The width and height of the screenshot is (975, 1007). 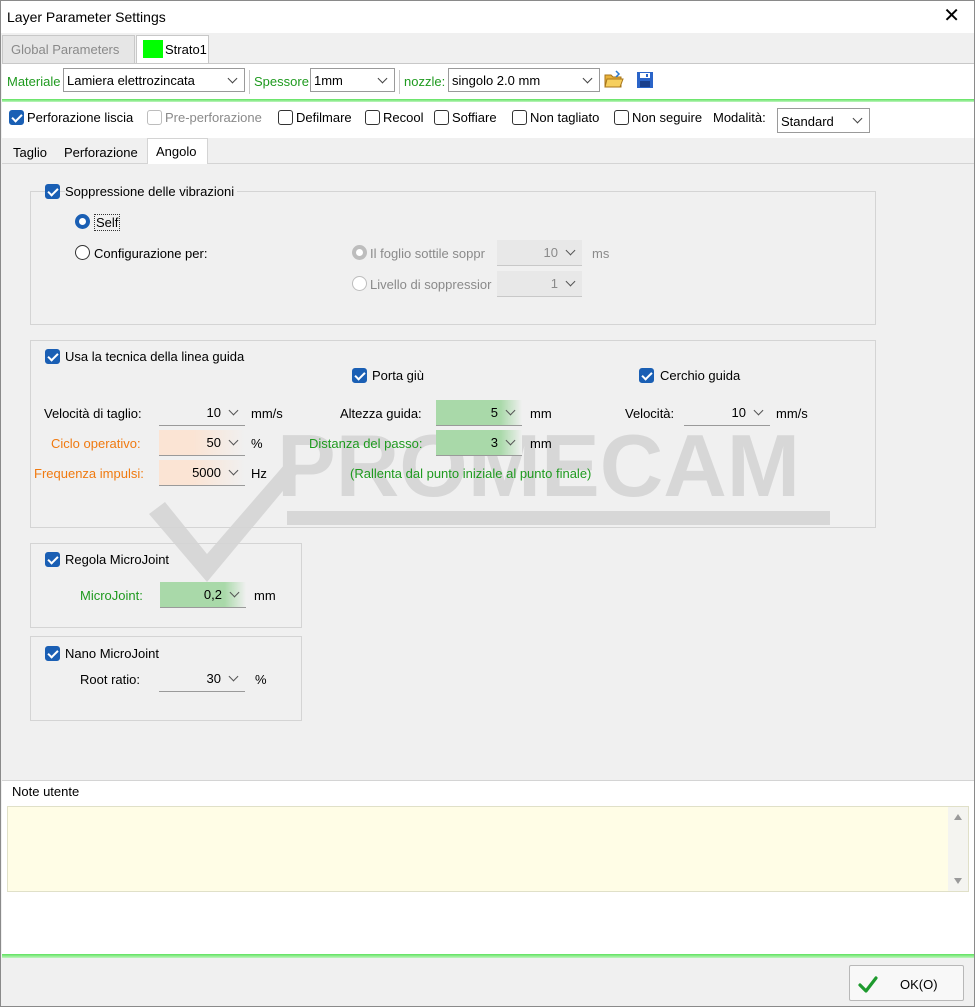 I want to click on nozzle-value: singolo 2.0 mm, so click(x=496, y=80).